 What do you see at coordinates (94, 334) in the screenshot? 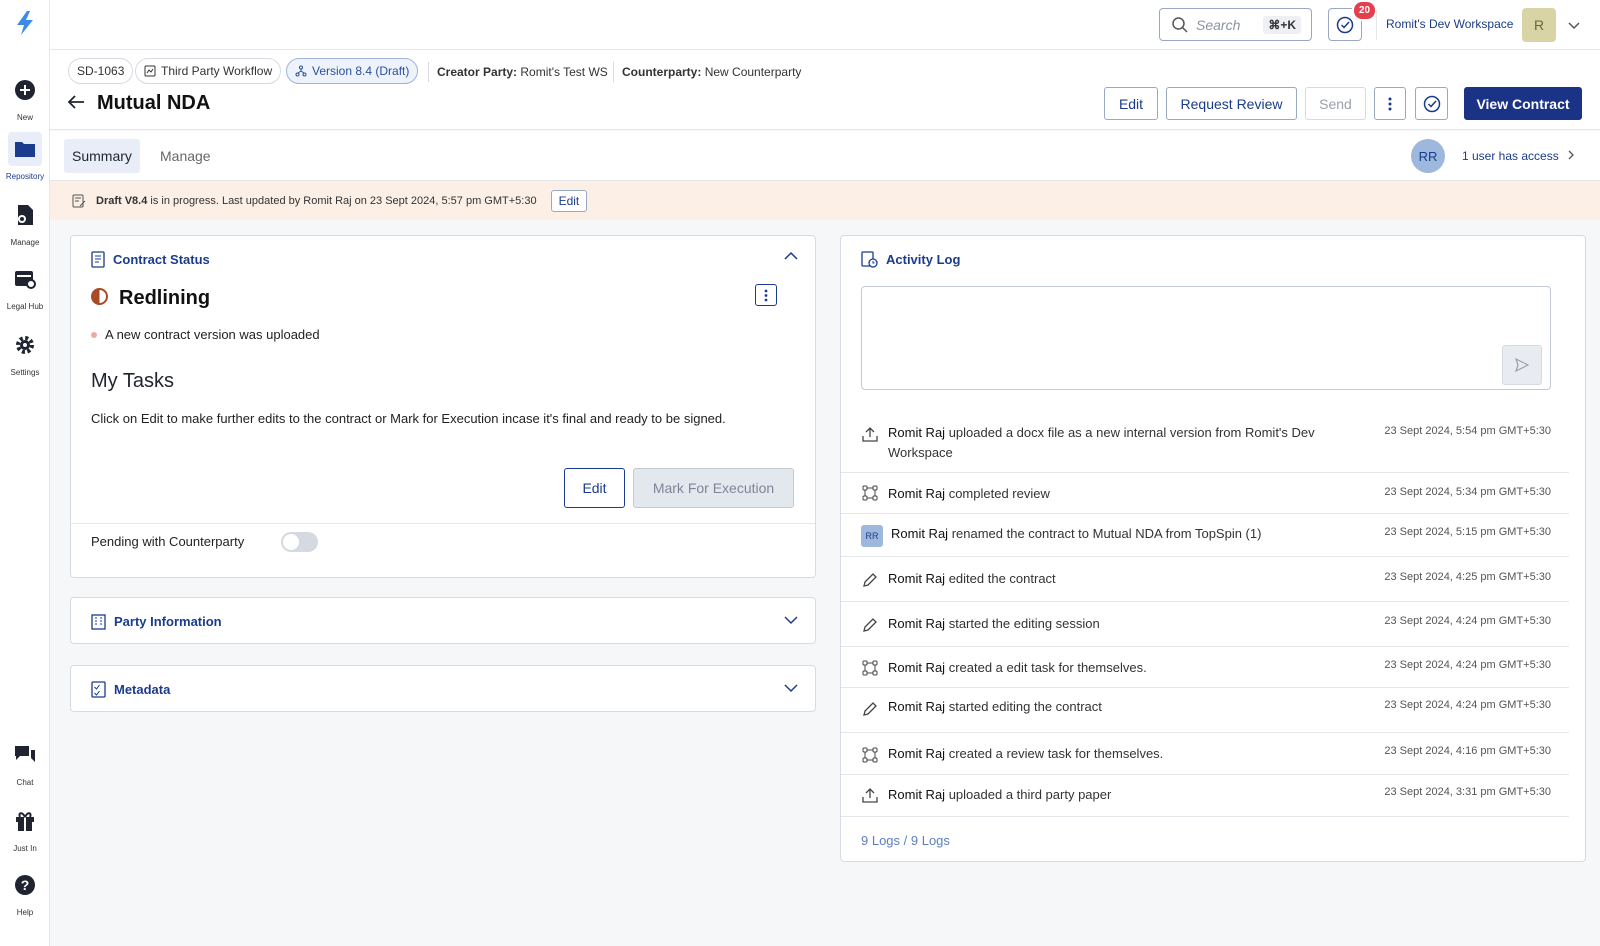
I see `bullet-dot` at bounding box center [94, 334].